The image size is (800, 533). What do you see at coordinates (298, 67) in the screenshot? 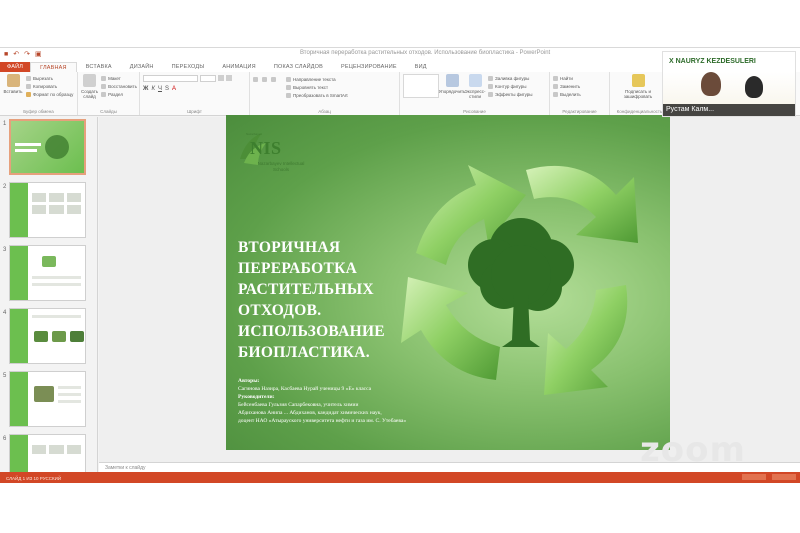
I see `tab-slideshow: ПОКАЗ СЛАЙДОВ` at bounding box center [298, 67].